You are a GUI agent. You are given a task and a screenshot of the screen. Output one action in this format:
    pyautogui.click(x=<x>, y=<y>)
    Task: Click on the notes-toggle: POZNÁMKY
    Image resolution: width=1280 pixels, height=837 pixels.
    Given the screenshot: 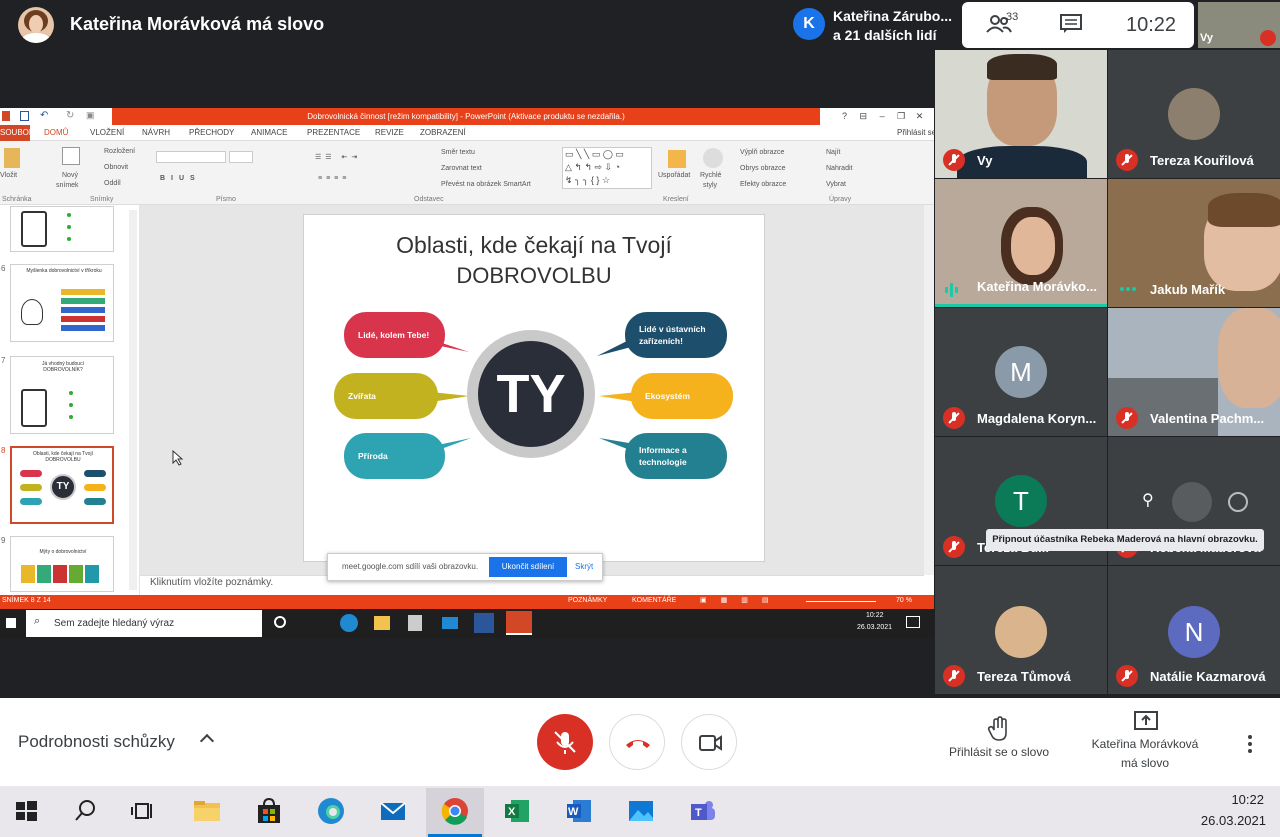 What is the action you would take?
    pyautogui.click(x=587, y=600)
    